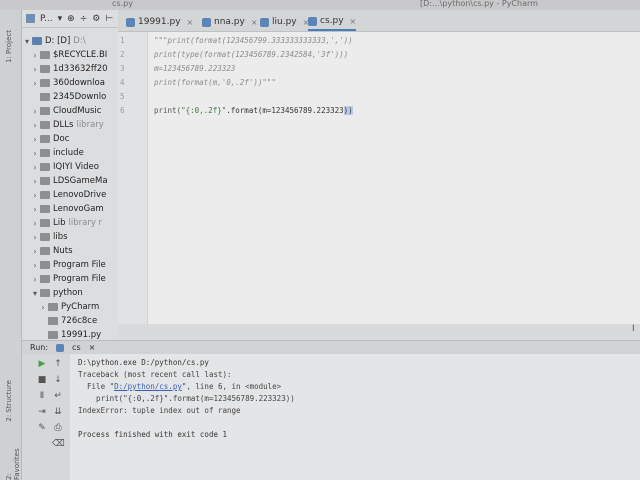  Describe the element at coordinates (79, 265) in the screenshot. I see `tree-item-label: Program File` at that location.